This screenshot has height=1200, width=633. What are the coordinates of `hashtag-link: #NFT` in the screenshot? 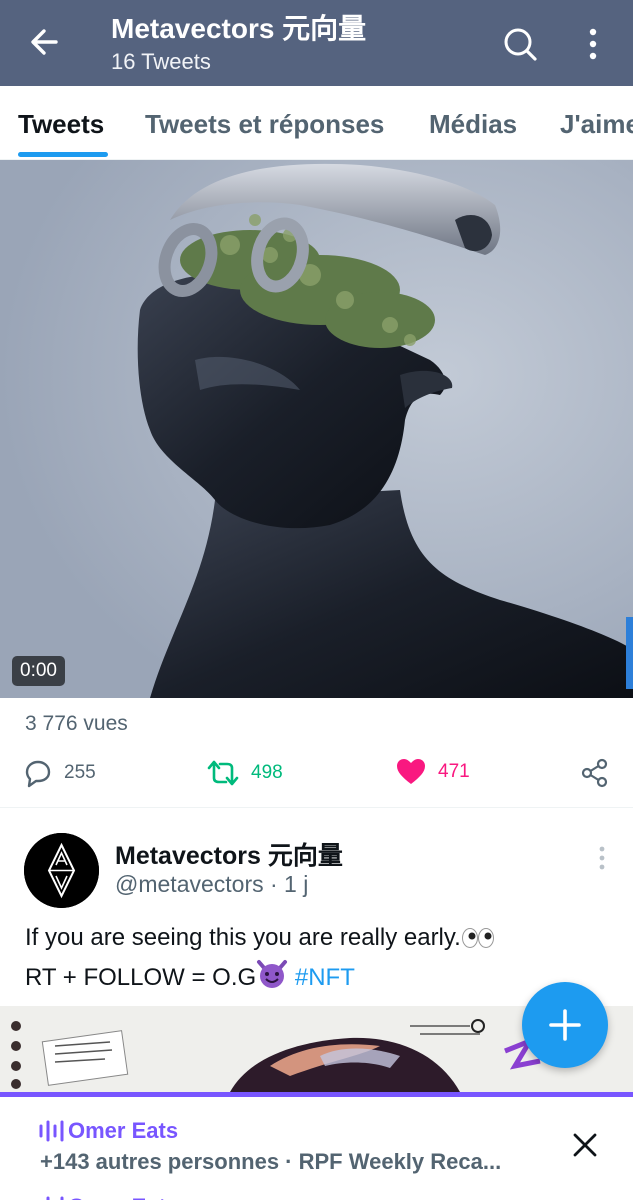 It's located at (325, 977).